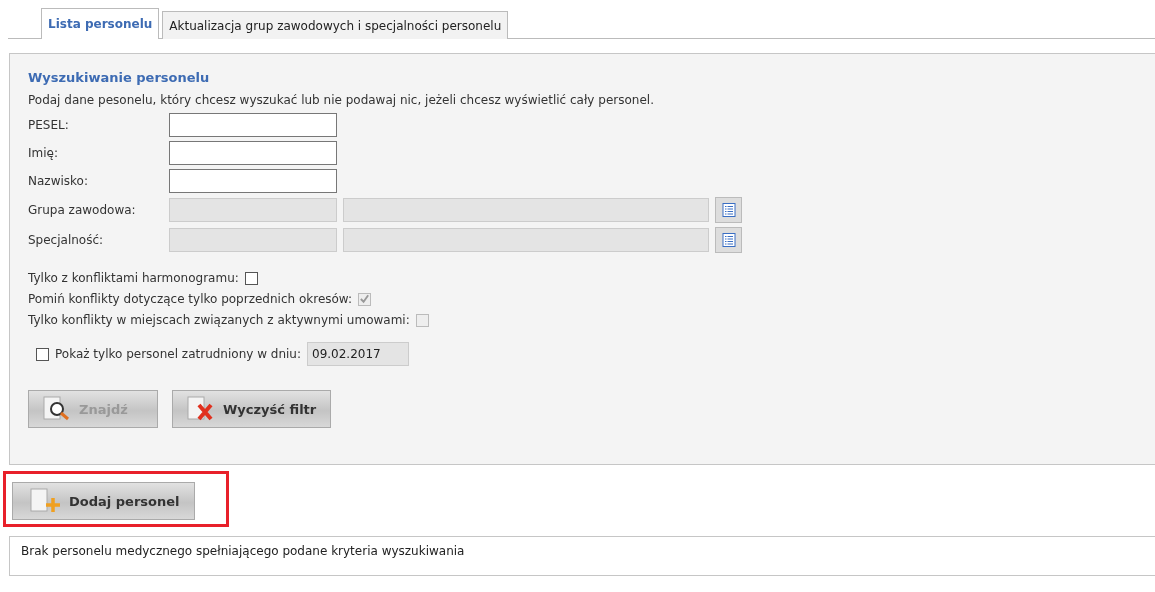 The height and width of the screenshot is (592, 1155). Describe the element at coordinates (341, 100) in the screenshot. I see `panel-description: Podaj dane pesonelu, który chcesz wyszukać lub nie podawaj nic, jeżeli chcesz wyświetlić cały personel.` at that location.